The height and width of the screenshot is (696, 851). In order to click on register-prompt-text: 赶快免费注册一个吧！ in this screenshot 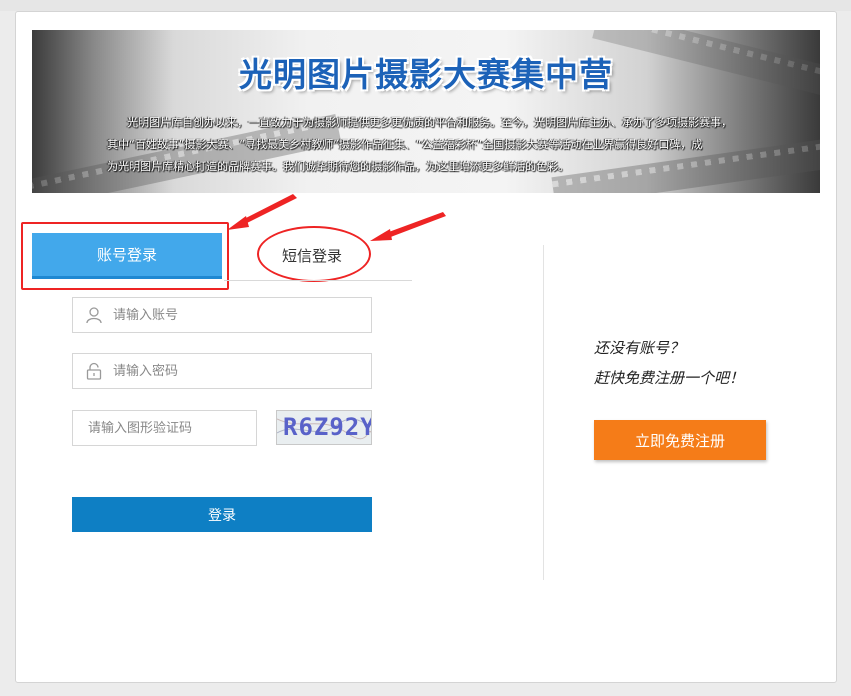, I will do `click(669, 378)`.